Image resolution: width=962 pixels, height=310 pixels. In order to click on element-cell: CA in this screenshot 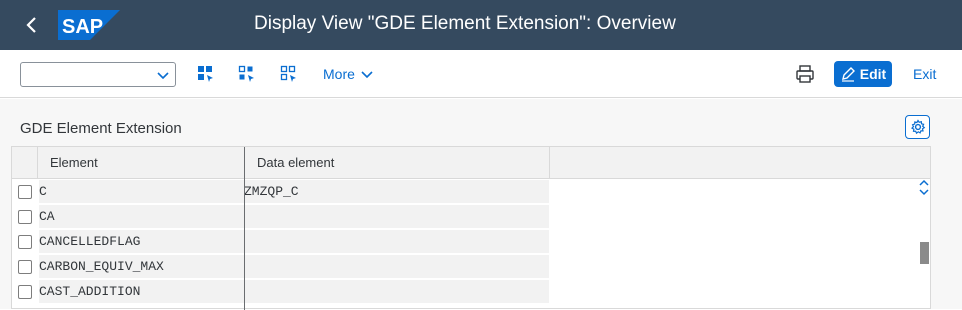, I will do `click(141, 217)`.